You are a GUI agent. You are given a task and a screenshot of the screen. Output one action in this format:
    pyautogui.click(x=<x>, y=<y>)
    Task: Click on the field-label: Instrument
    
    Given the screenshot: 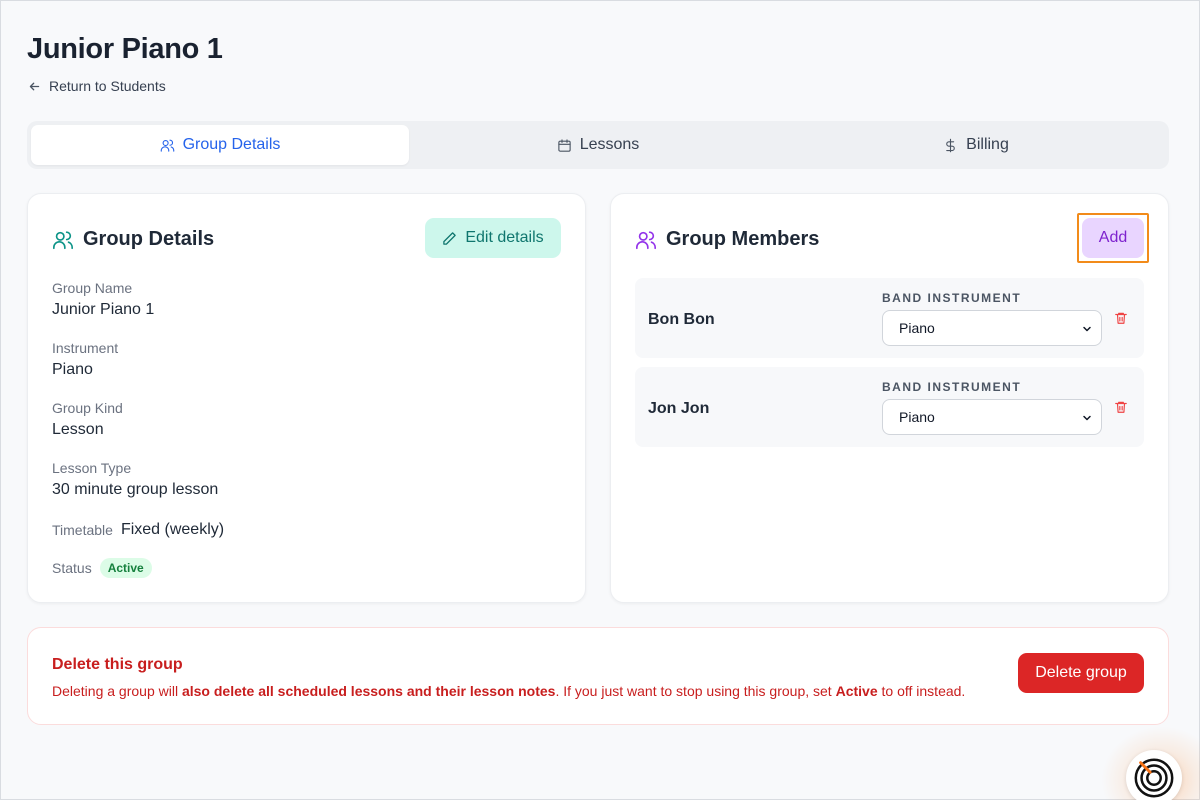 What is the action you would take?
    pyautogui.click(x=85, y=348)
    